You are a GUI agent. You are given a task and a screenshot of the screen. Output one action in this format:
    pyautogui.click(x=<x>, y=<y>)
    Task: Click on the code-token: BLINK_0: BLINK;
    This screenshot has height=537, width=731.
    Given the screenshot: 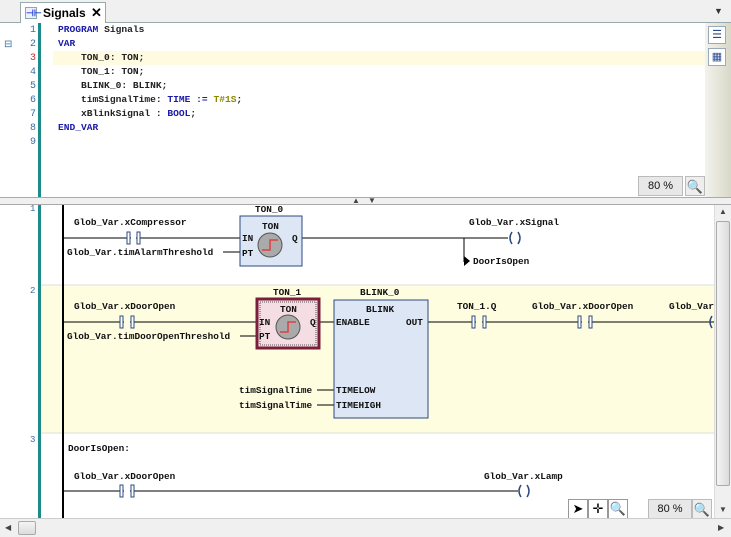 What is the action you would take?
    pyautogui.click(x=113, y=85)
    